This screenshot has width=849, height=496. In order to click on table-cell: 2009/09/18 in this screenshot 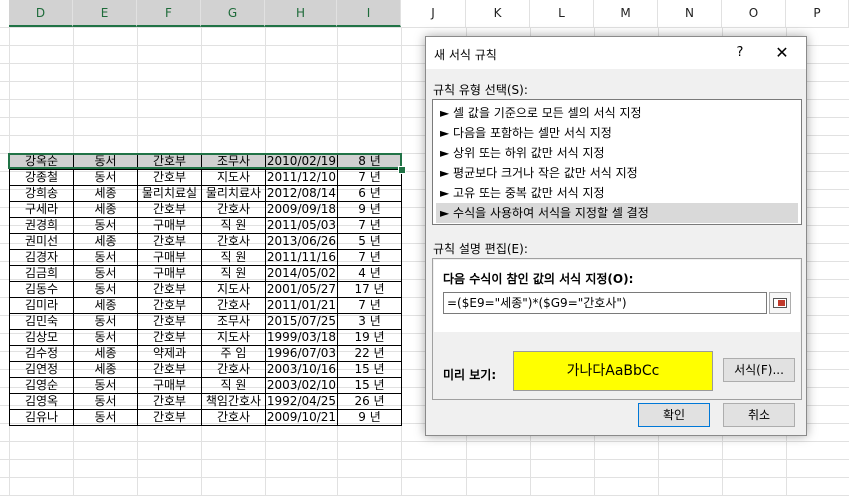, I will do `click(301, 209)`.